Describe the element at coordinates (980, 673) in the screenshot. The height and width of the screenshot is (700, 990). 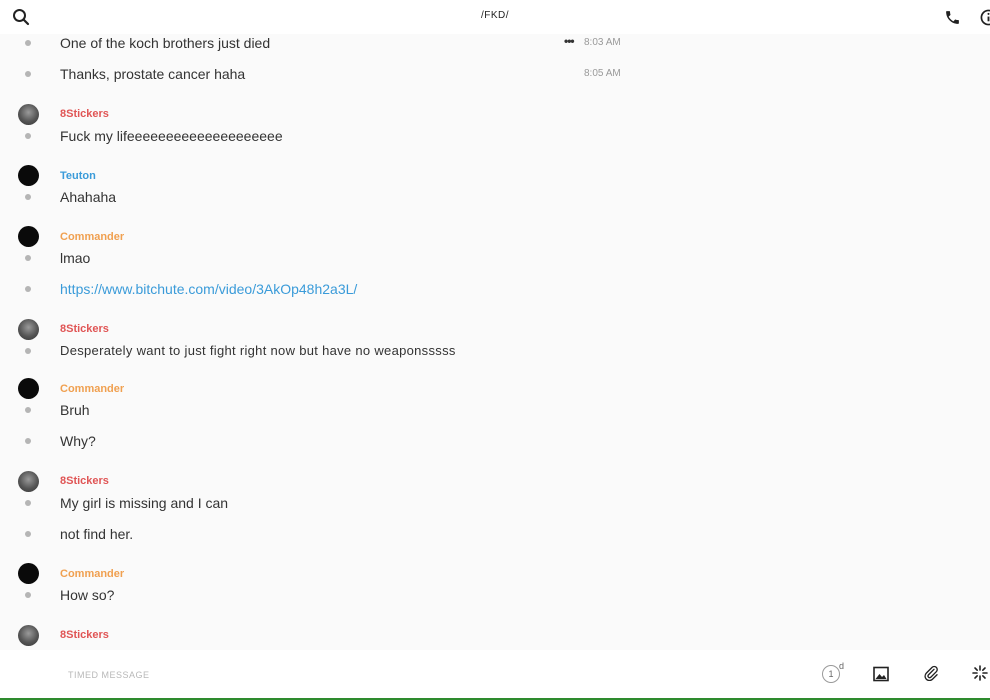
I see `sparkle-icon` at that location.